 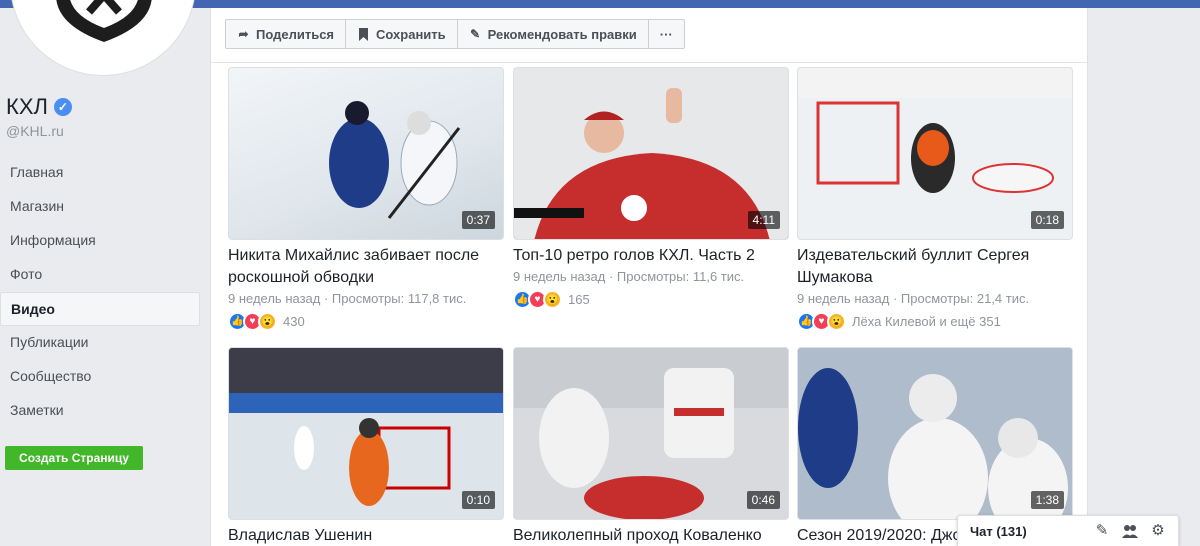 I want to click on nav-item-notes: Заметки, so click(x=100, y=411).